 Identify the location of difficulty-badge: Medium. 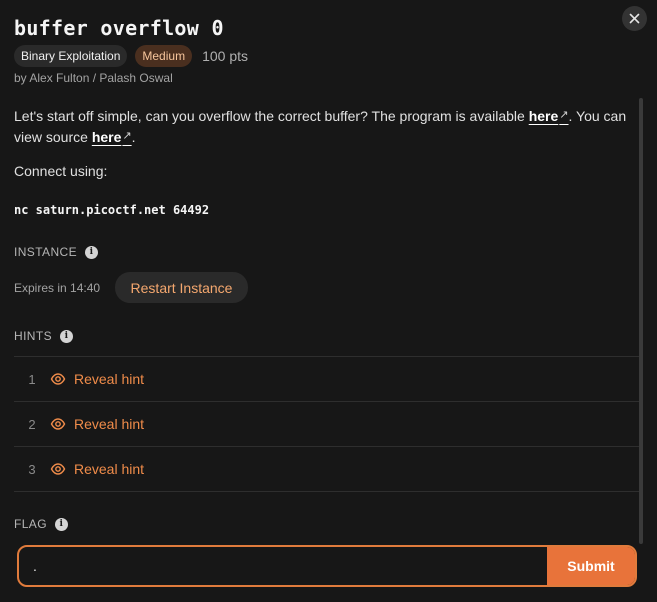
(164, 56).